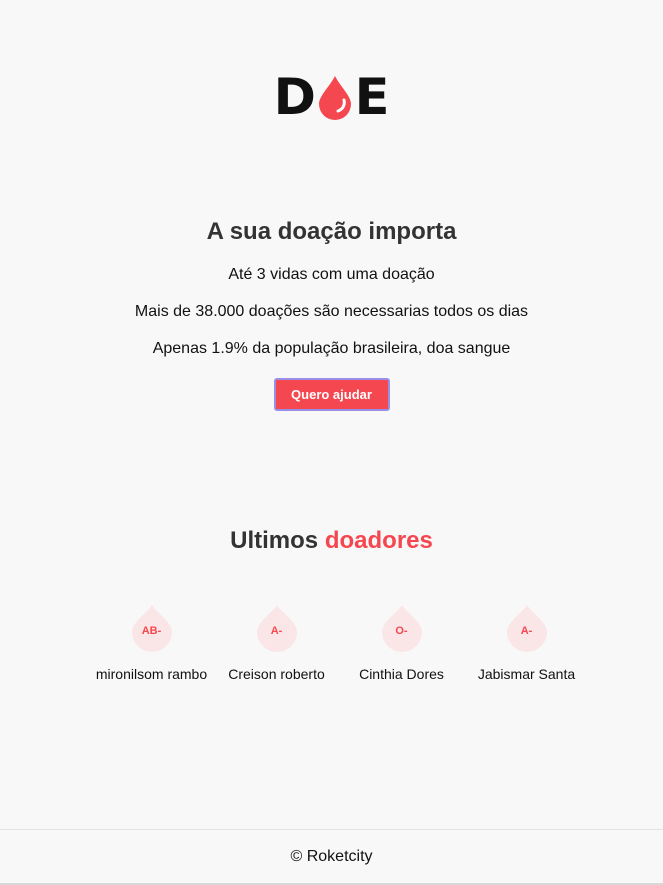 The height and width of the screenshot is (885, 663). I want to click on donor-name: Cinthia Dores, so click(401, 674).